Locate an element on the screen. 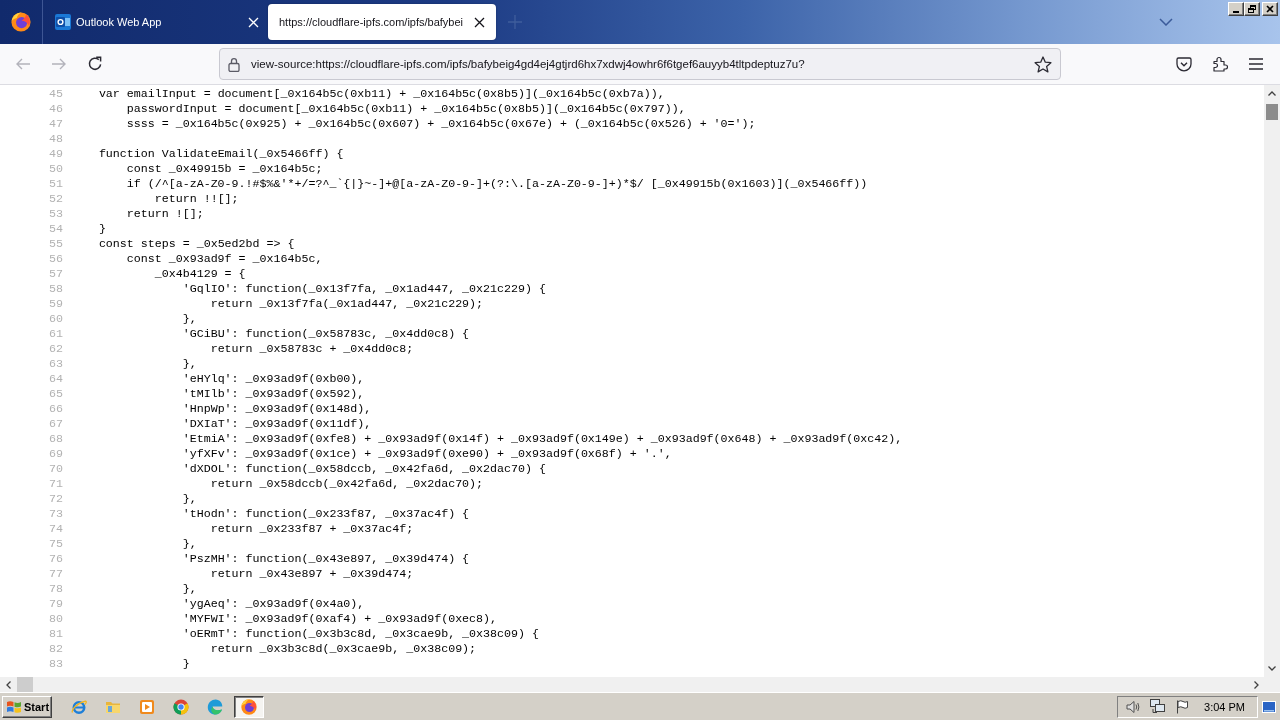 The width and height of the screenshot is (1280, 720). restore-button is located at coordinates (1252, 9).